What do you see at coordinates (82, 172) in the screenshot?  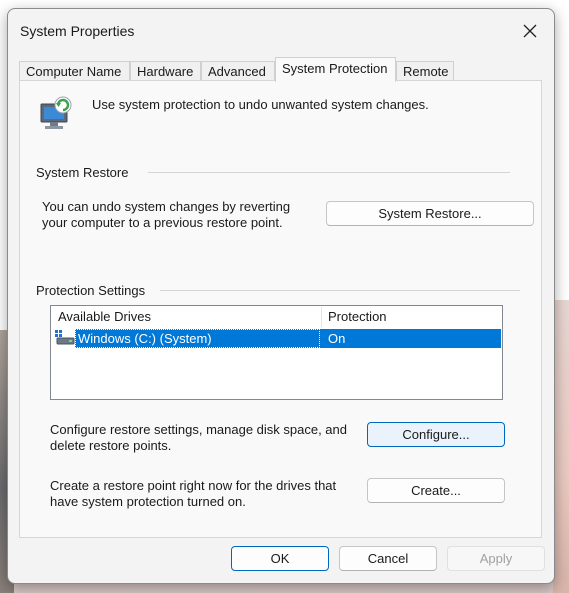 I see `system-restore-heading: System Restore` at bounding box center [82, 172].